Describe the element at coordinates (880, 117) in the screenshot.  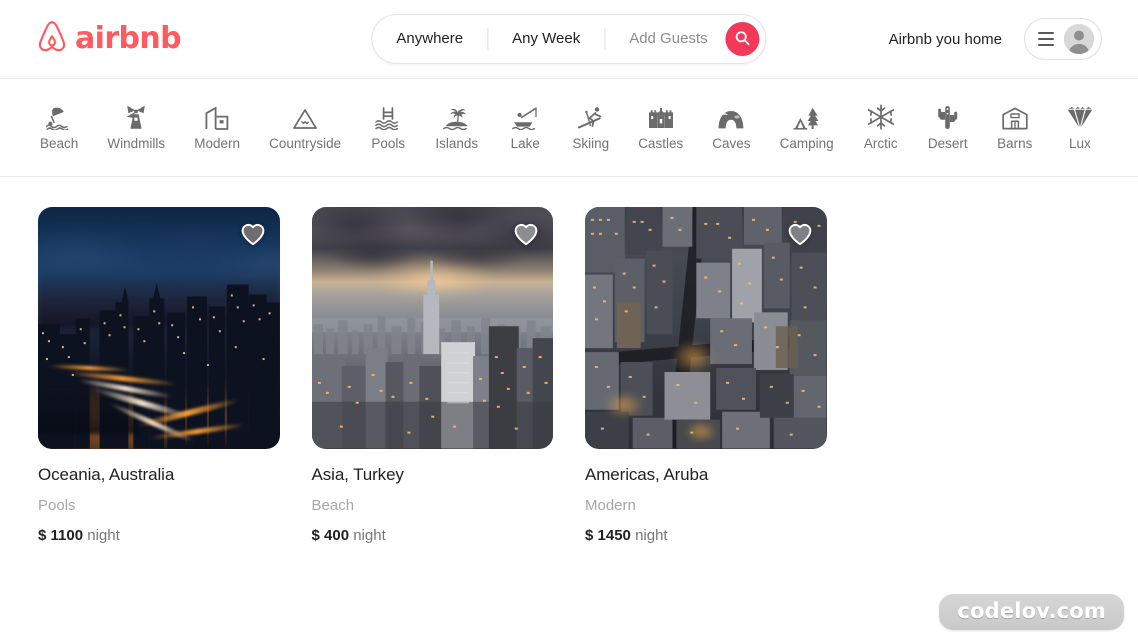
I see `snowflake-icon` at that location.